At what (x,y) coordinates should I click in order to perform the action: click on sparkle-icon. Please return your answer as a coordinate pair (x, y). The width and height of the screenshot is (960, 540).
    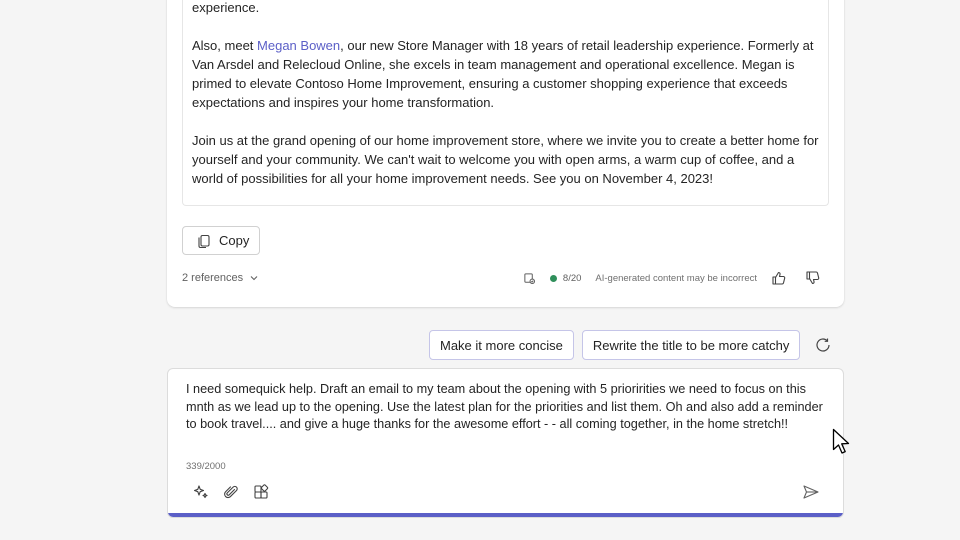
    Looking at the image, I should click on (201, 492).